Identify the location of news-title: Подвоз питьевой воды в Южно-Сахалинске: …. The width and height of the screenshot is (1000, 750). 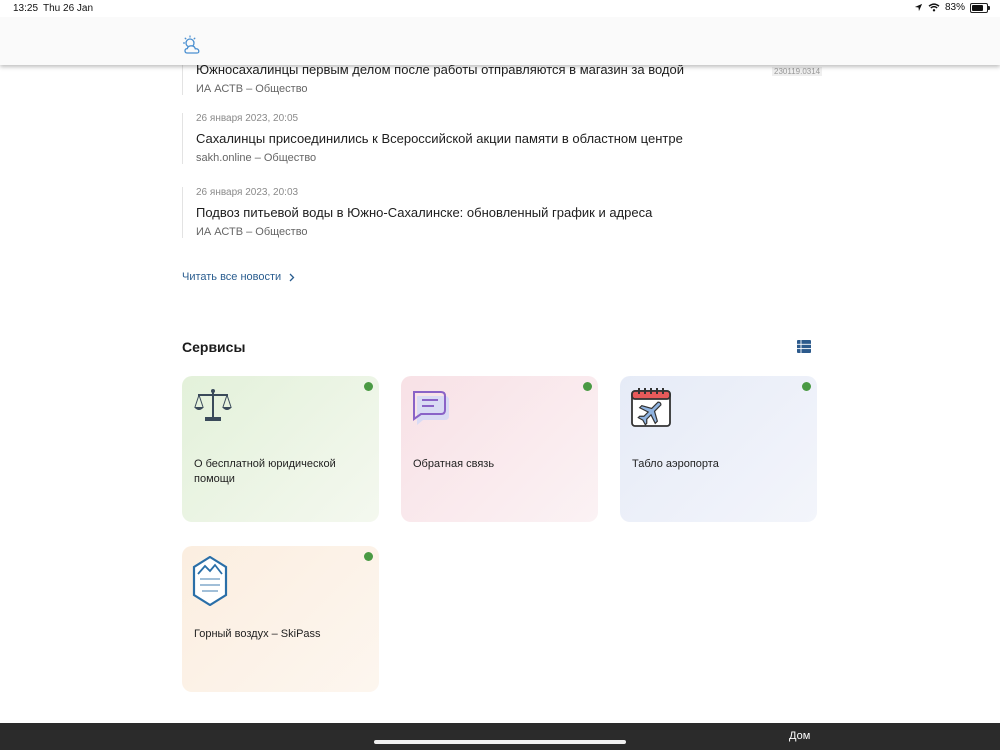
(506, 212).